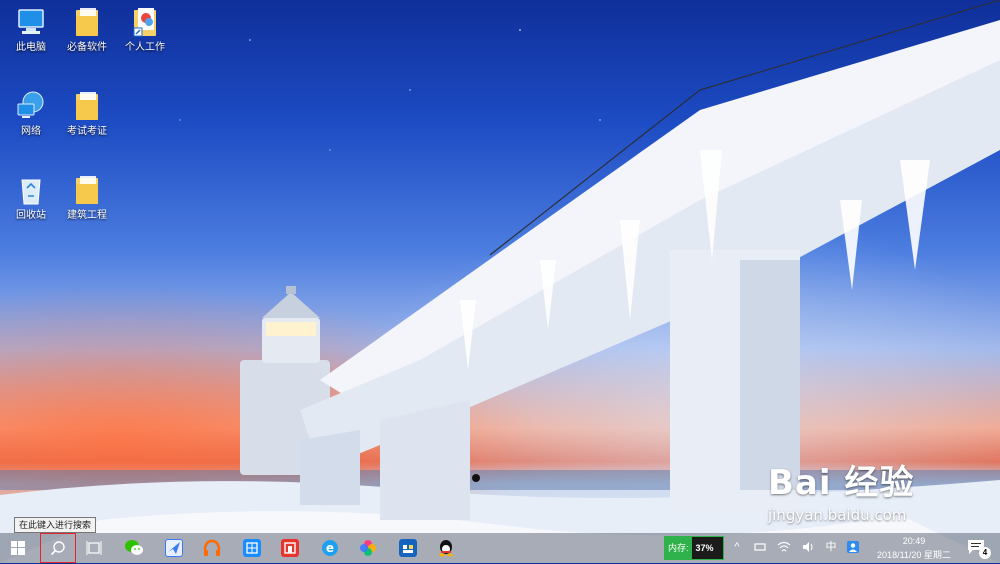 Image resolution: width=1000 pixels, height=564 pixels. I want to click on box-app, so click(252, 548).